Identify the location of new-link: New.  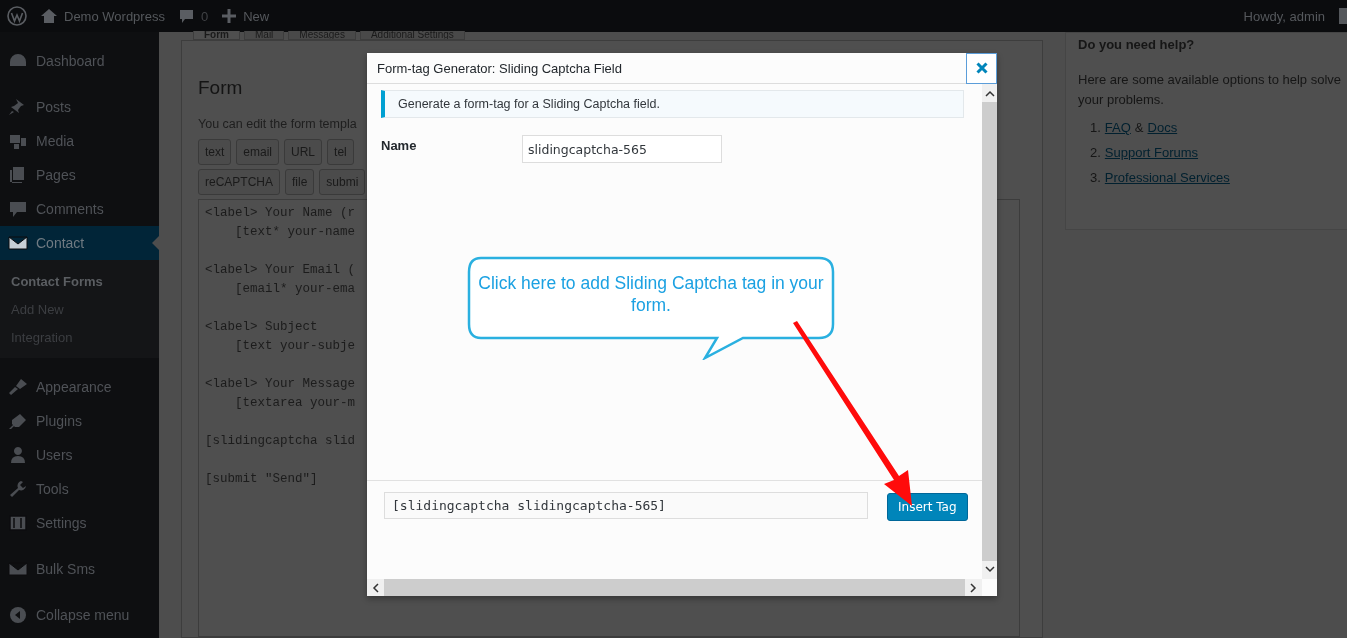
(246, 16).